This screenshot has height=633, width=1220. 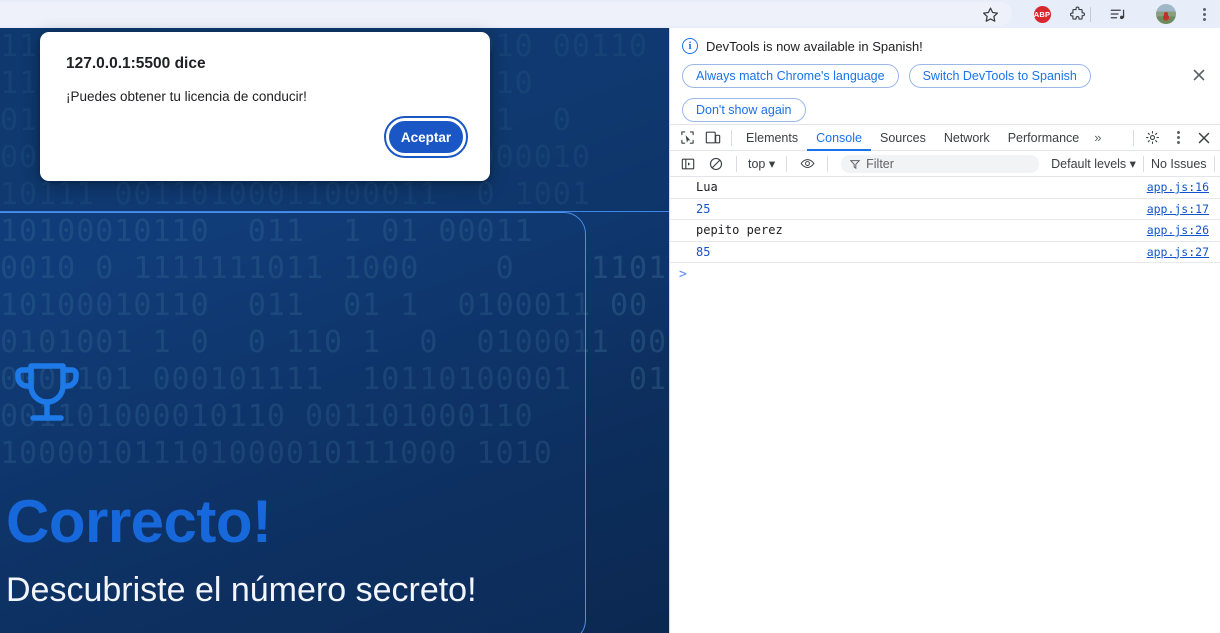 What do you see at coordinates (716, 164) in the screenshot?
I see `clear-console-icon` at bounding box center [716, 164].